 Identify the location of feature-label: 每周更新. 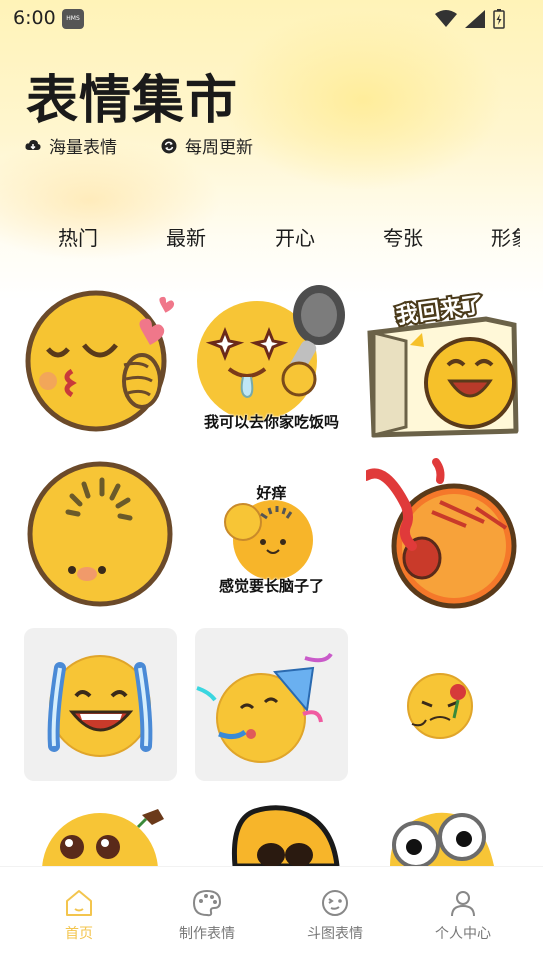
(219, 148).